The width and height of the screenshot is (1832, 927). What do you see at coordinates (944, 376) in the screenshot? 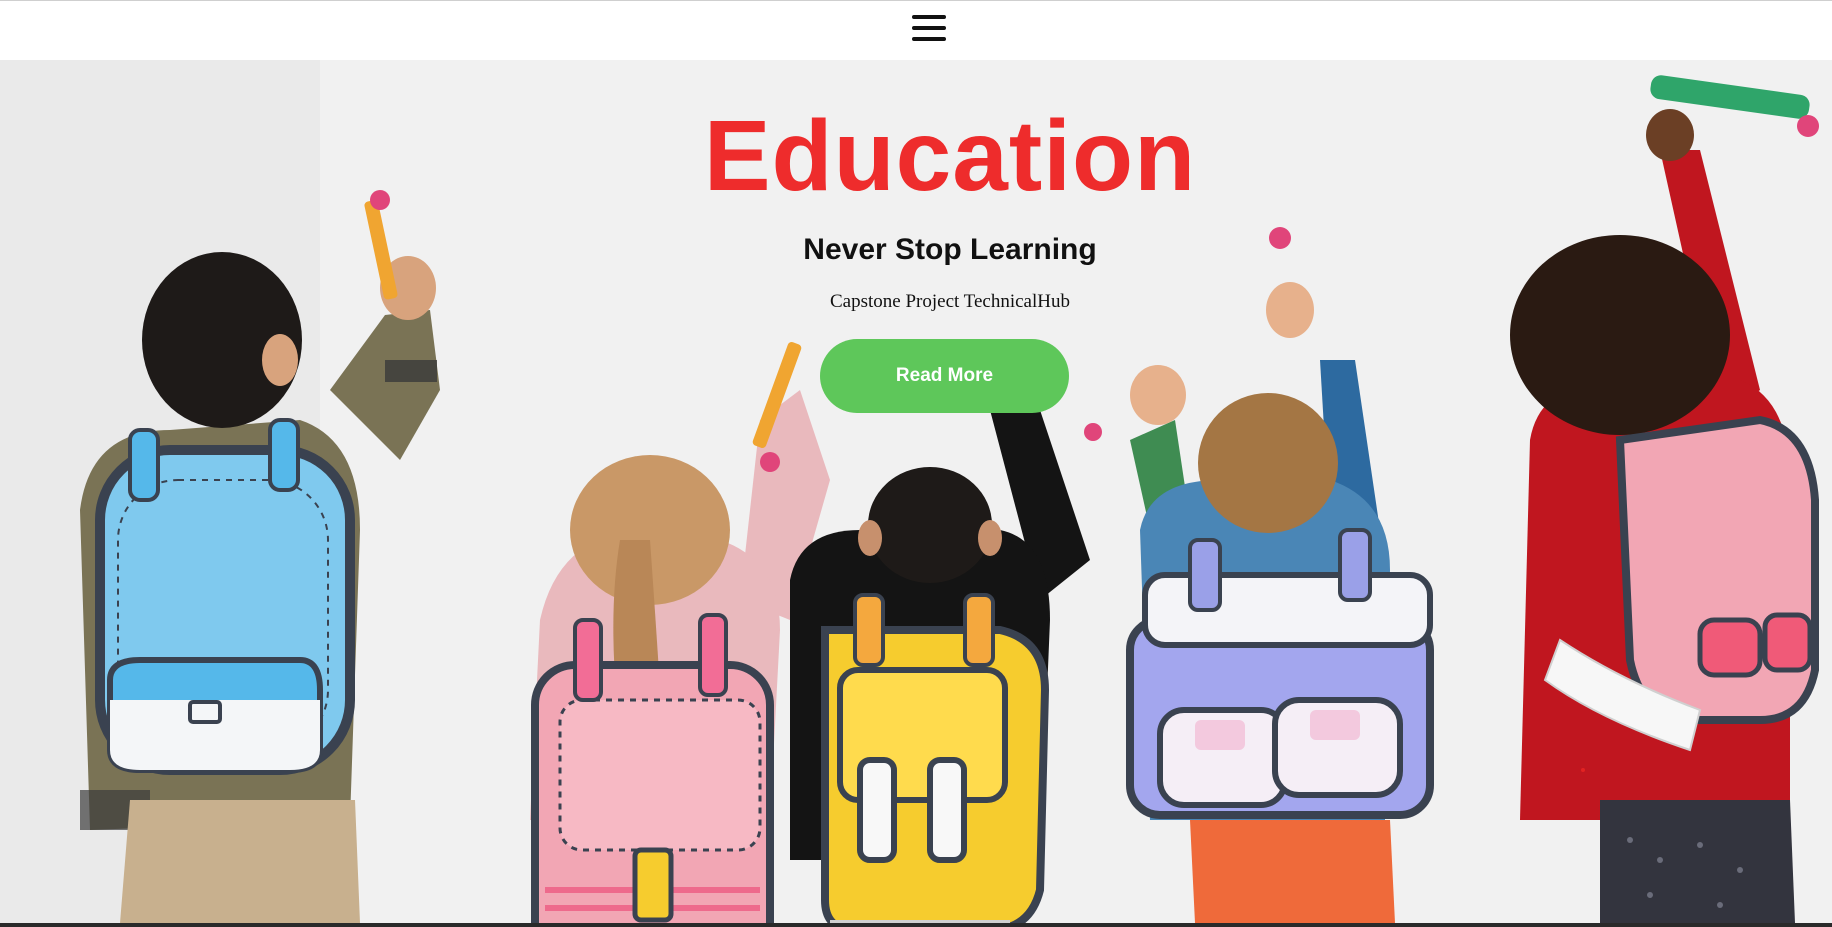
I see `read-more-button: Read More` at bounding box center [944, 376].